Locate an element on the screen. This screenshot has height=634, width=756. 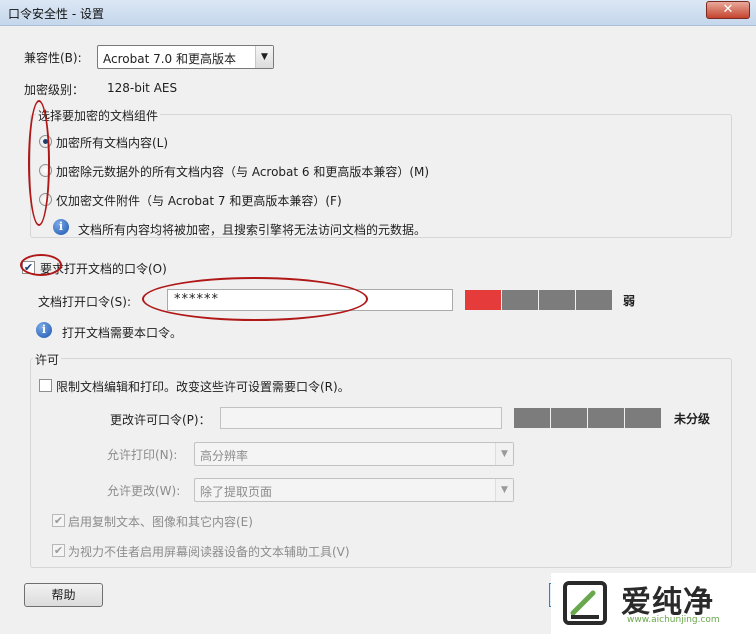
help-button: 帮助 is located at coordinates (63, 595).